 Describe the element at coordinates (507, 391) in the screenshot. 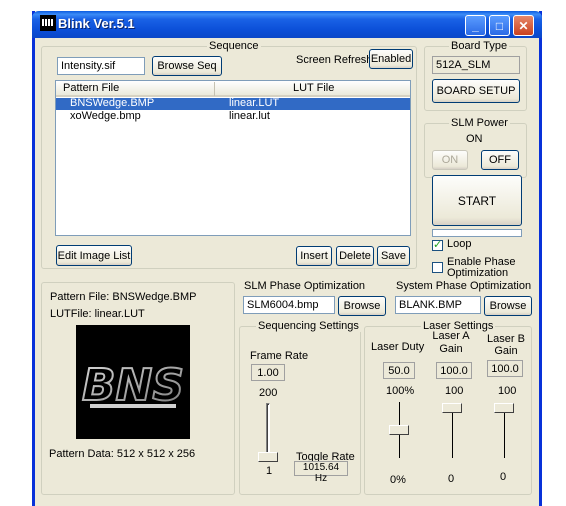

I see `laser-b-gain-max: 100` at that location.